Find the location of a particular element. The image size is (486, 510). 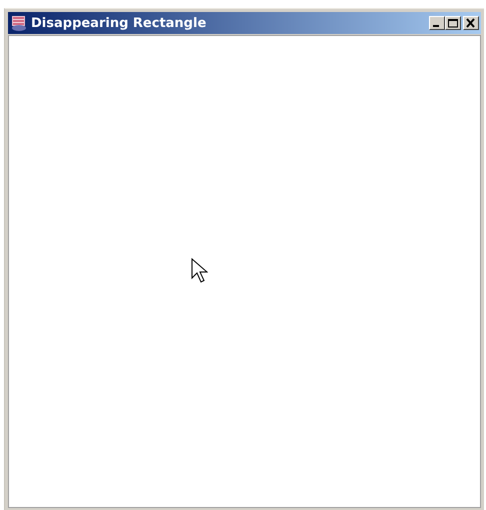

app-icon is located at coordinates (19, 23).